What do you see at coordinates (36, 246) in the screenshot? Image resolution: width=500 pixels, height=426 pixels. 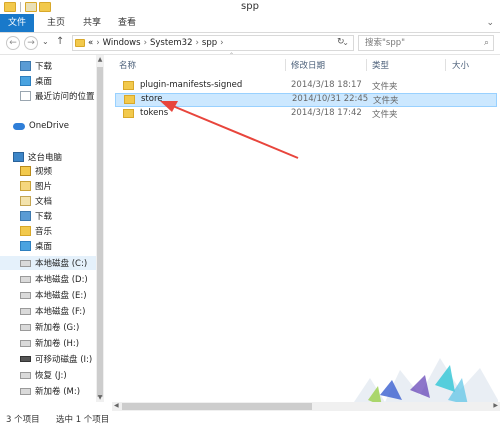 I see `nav-item-desktop: 桌面` at bounding box center [36, 246].